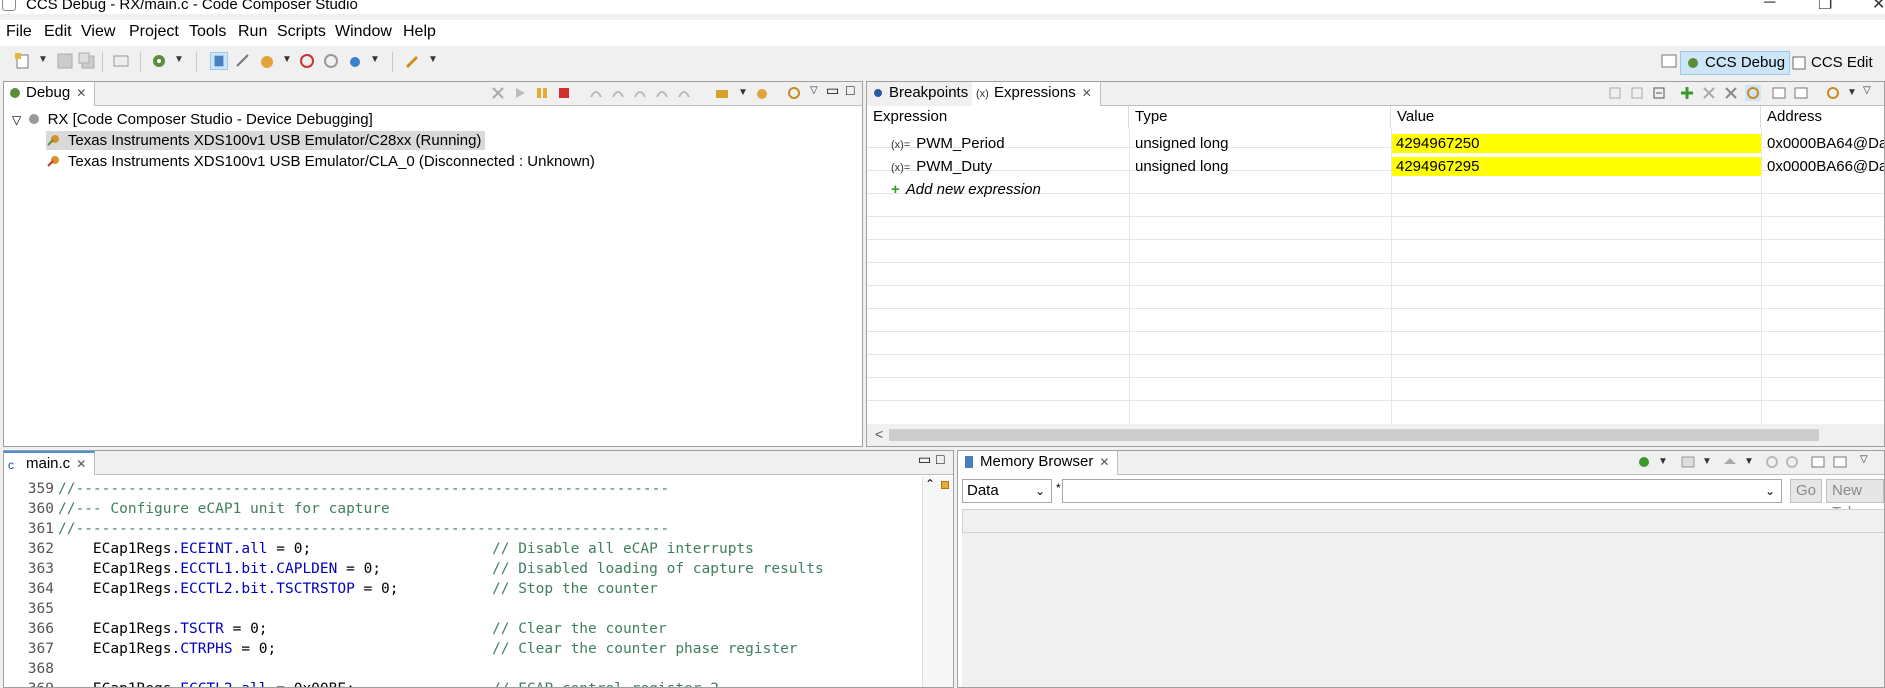  Describe the element at coordinates (58, 32) in the screenshot. I see `menu-edit: Edit` at that location.